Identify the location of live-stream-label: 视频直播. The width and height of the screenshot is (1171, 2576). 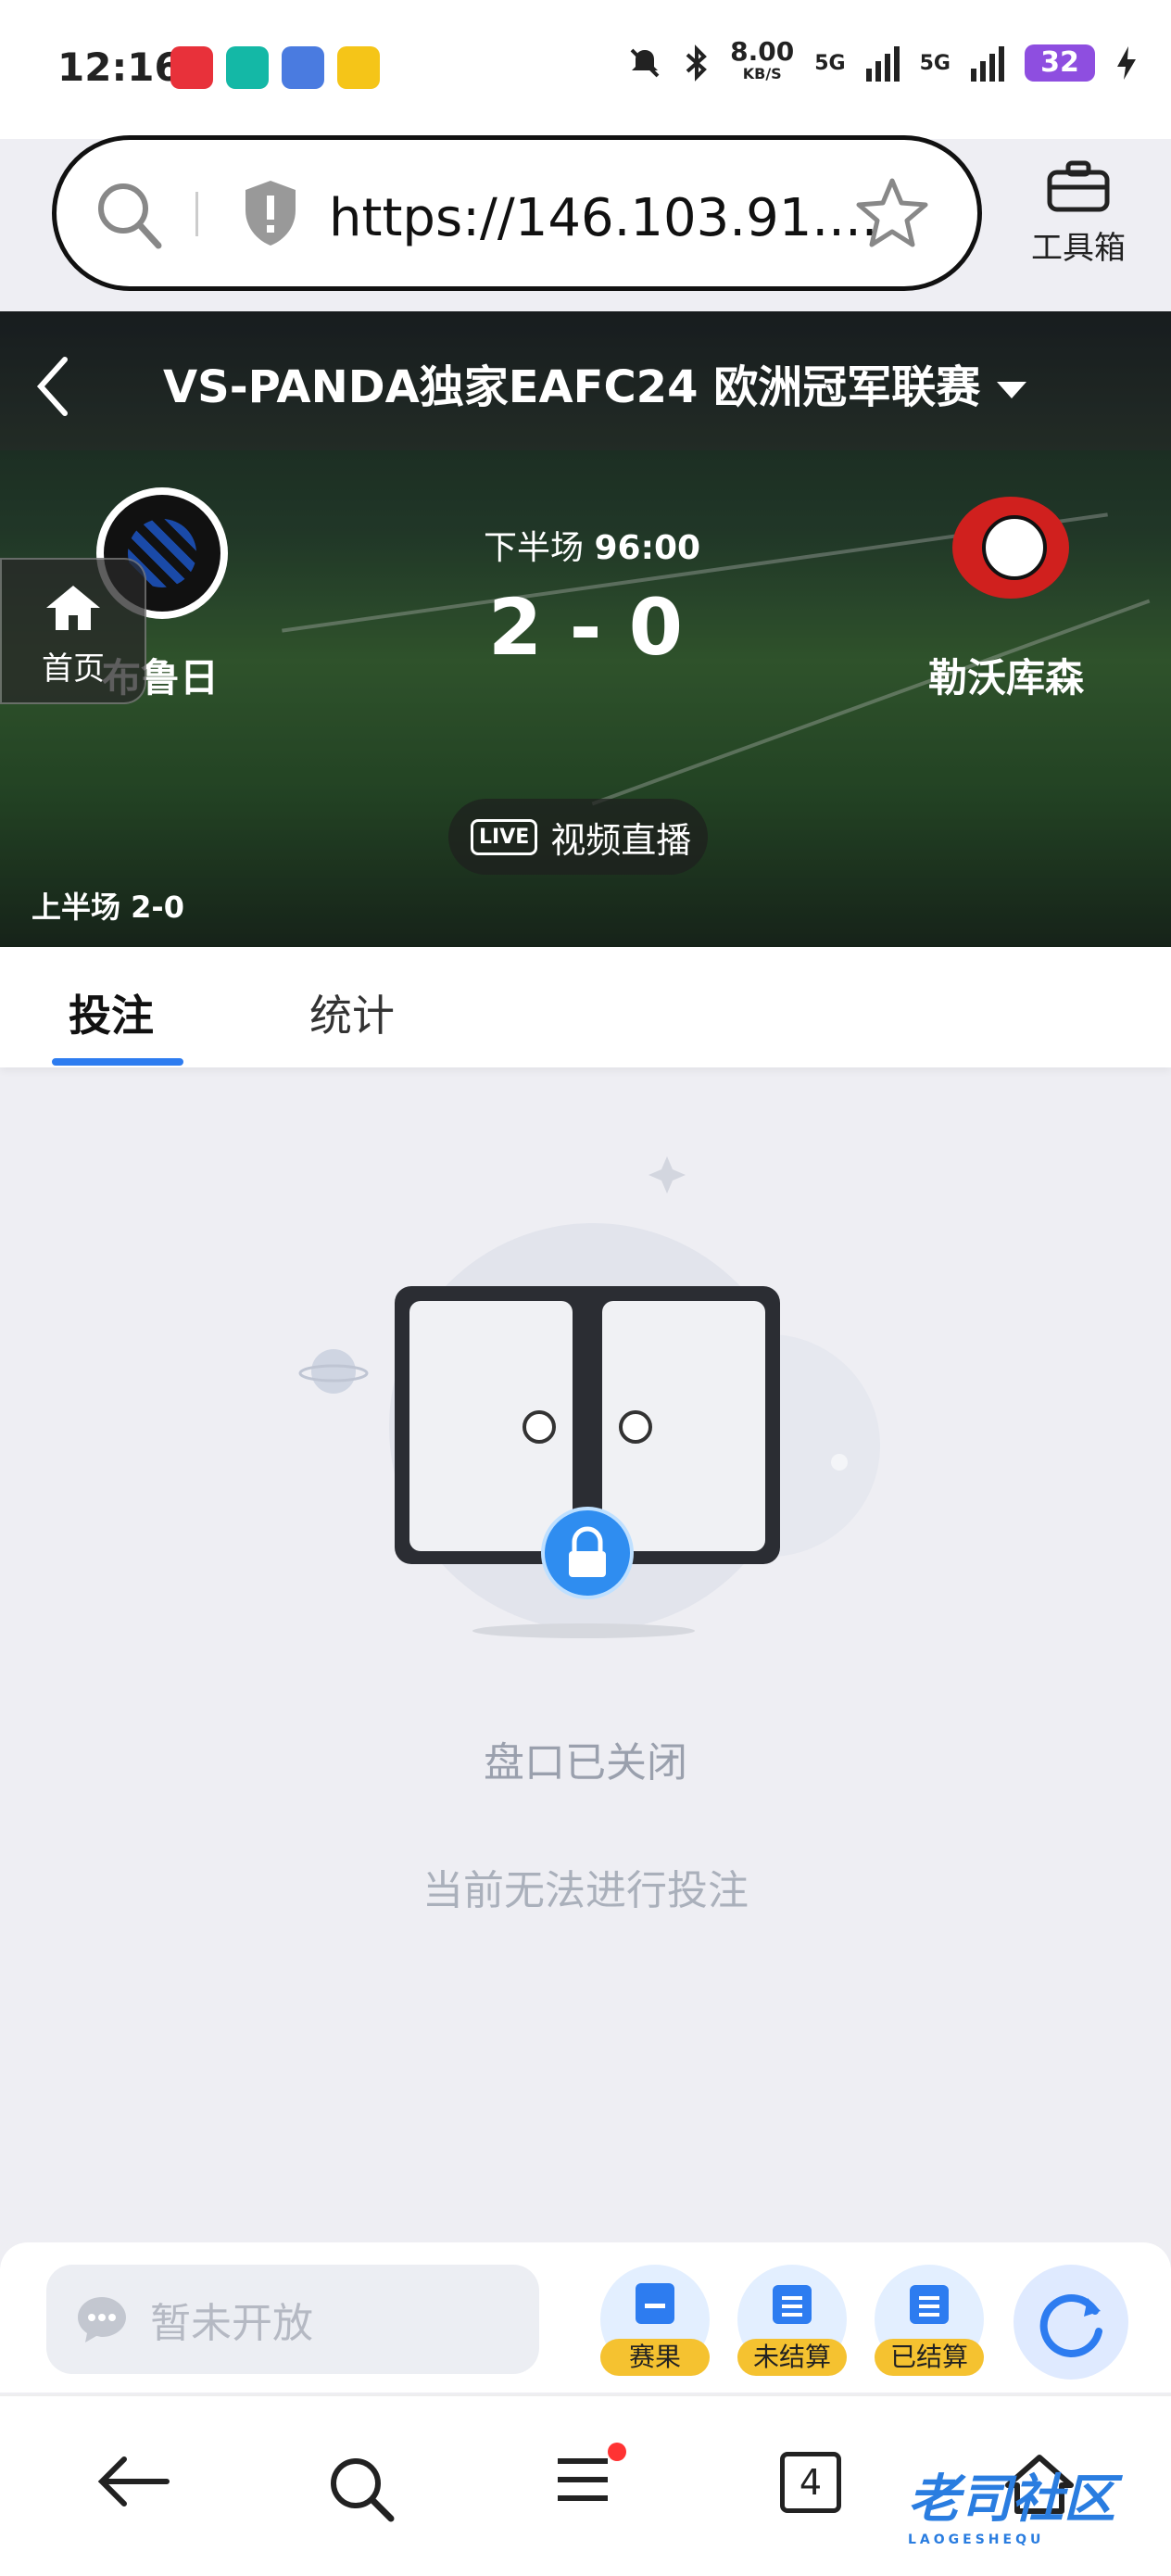
(621, 840).